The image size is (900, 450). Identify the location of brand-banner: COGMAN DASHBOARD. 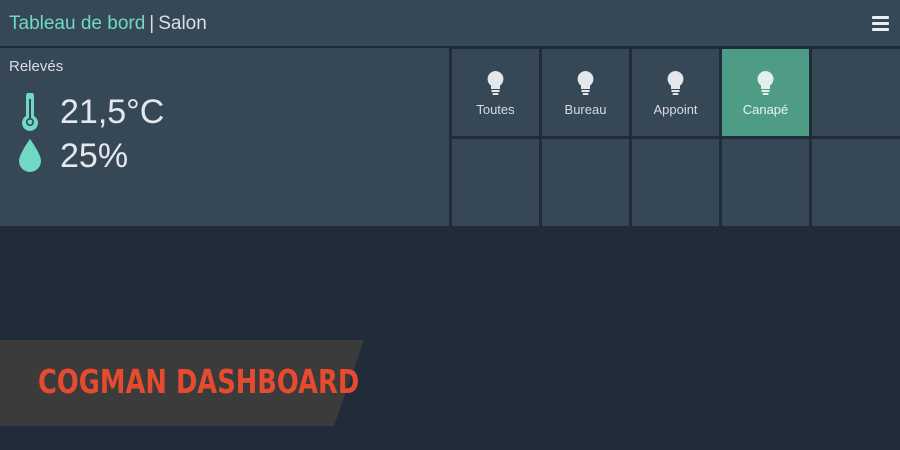
(182, 383).